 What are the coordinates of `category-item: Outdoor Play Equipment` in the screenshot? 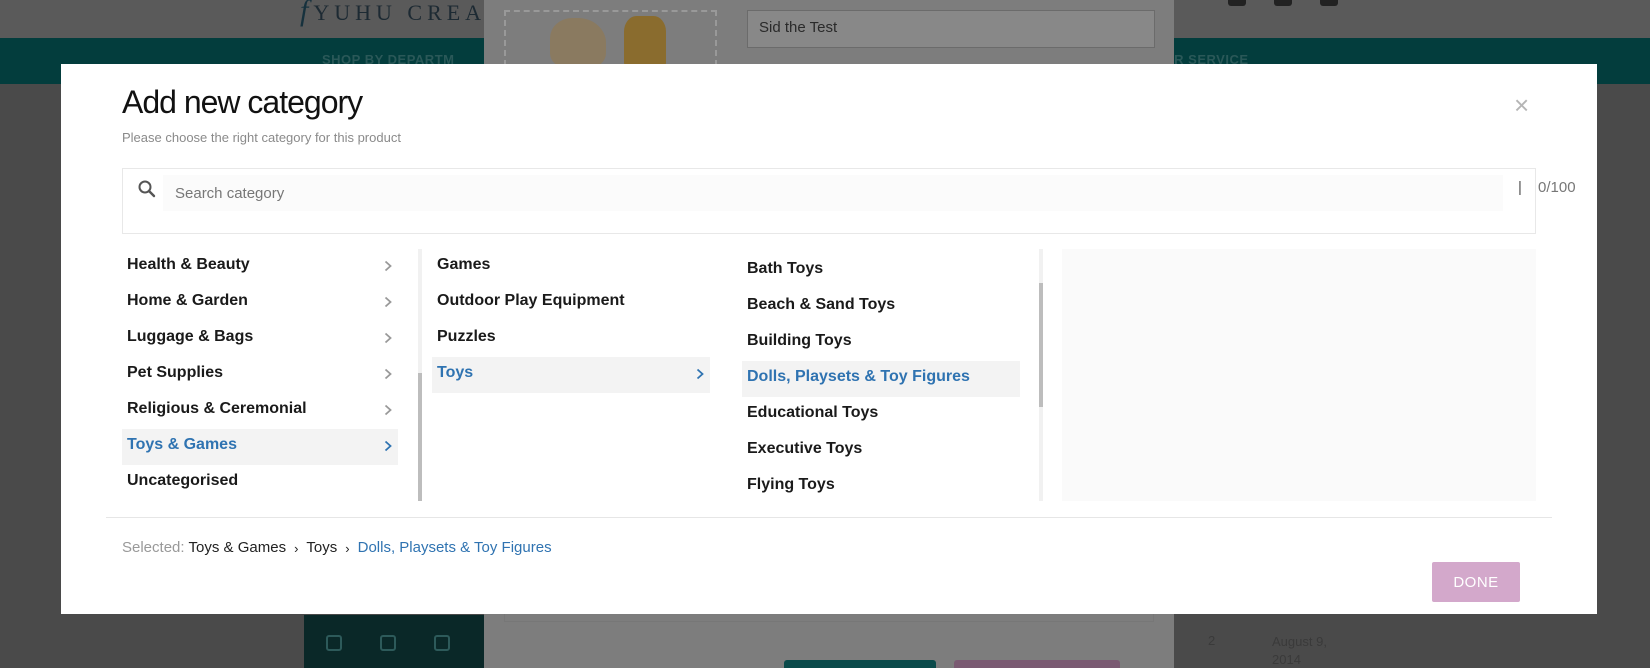 It's located at (571, 303).